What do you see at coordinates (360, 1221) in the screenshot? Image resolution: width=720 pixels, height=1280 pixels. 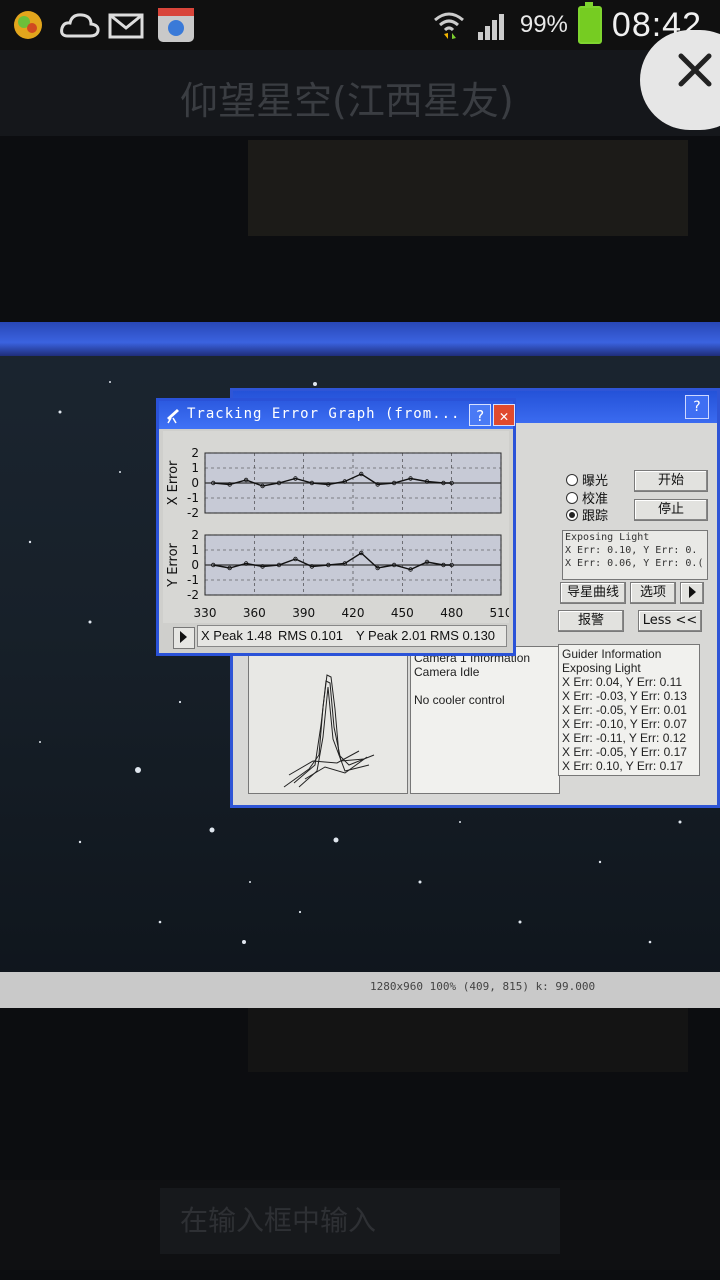 I see `message-input: 在输入框中输入` at bounding box center [360, 1221].